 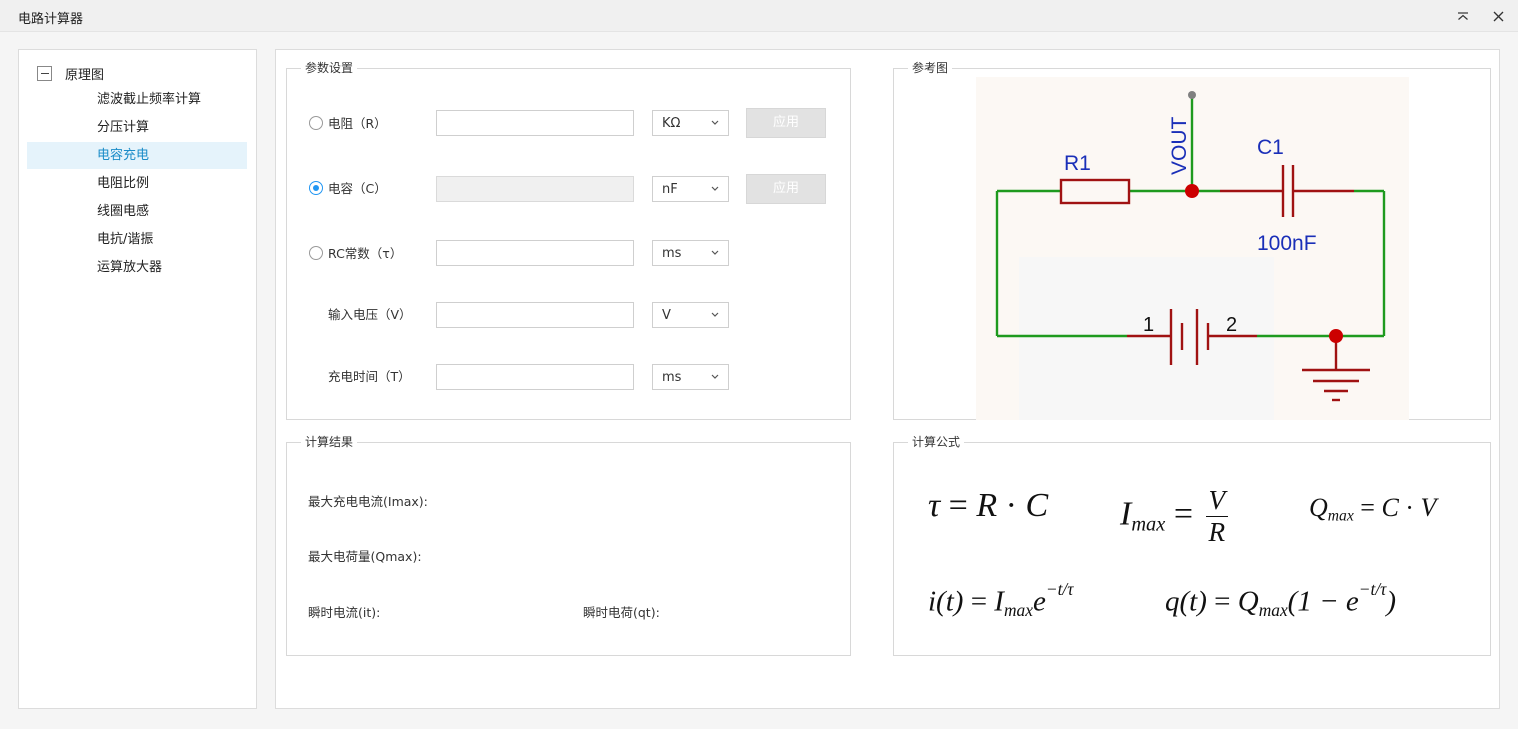 What do you see at coordinates (690, 189) in the screenshot?
I see `capacitance-unit-select: nF` at bounding box center [690, 189].